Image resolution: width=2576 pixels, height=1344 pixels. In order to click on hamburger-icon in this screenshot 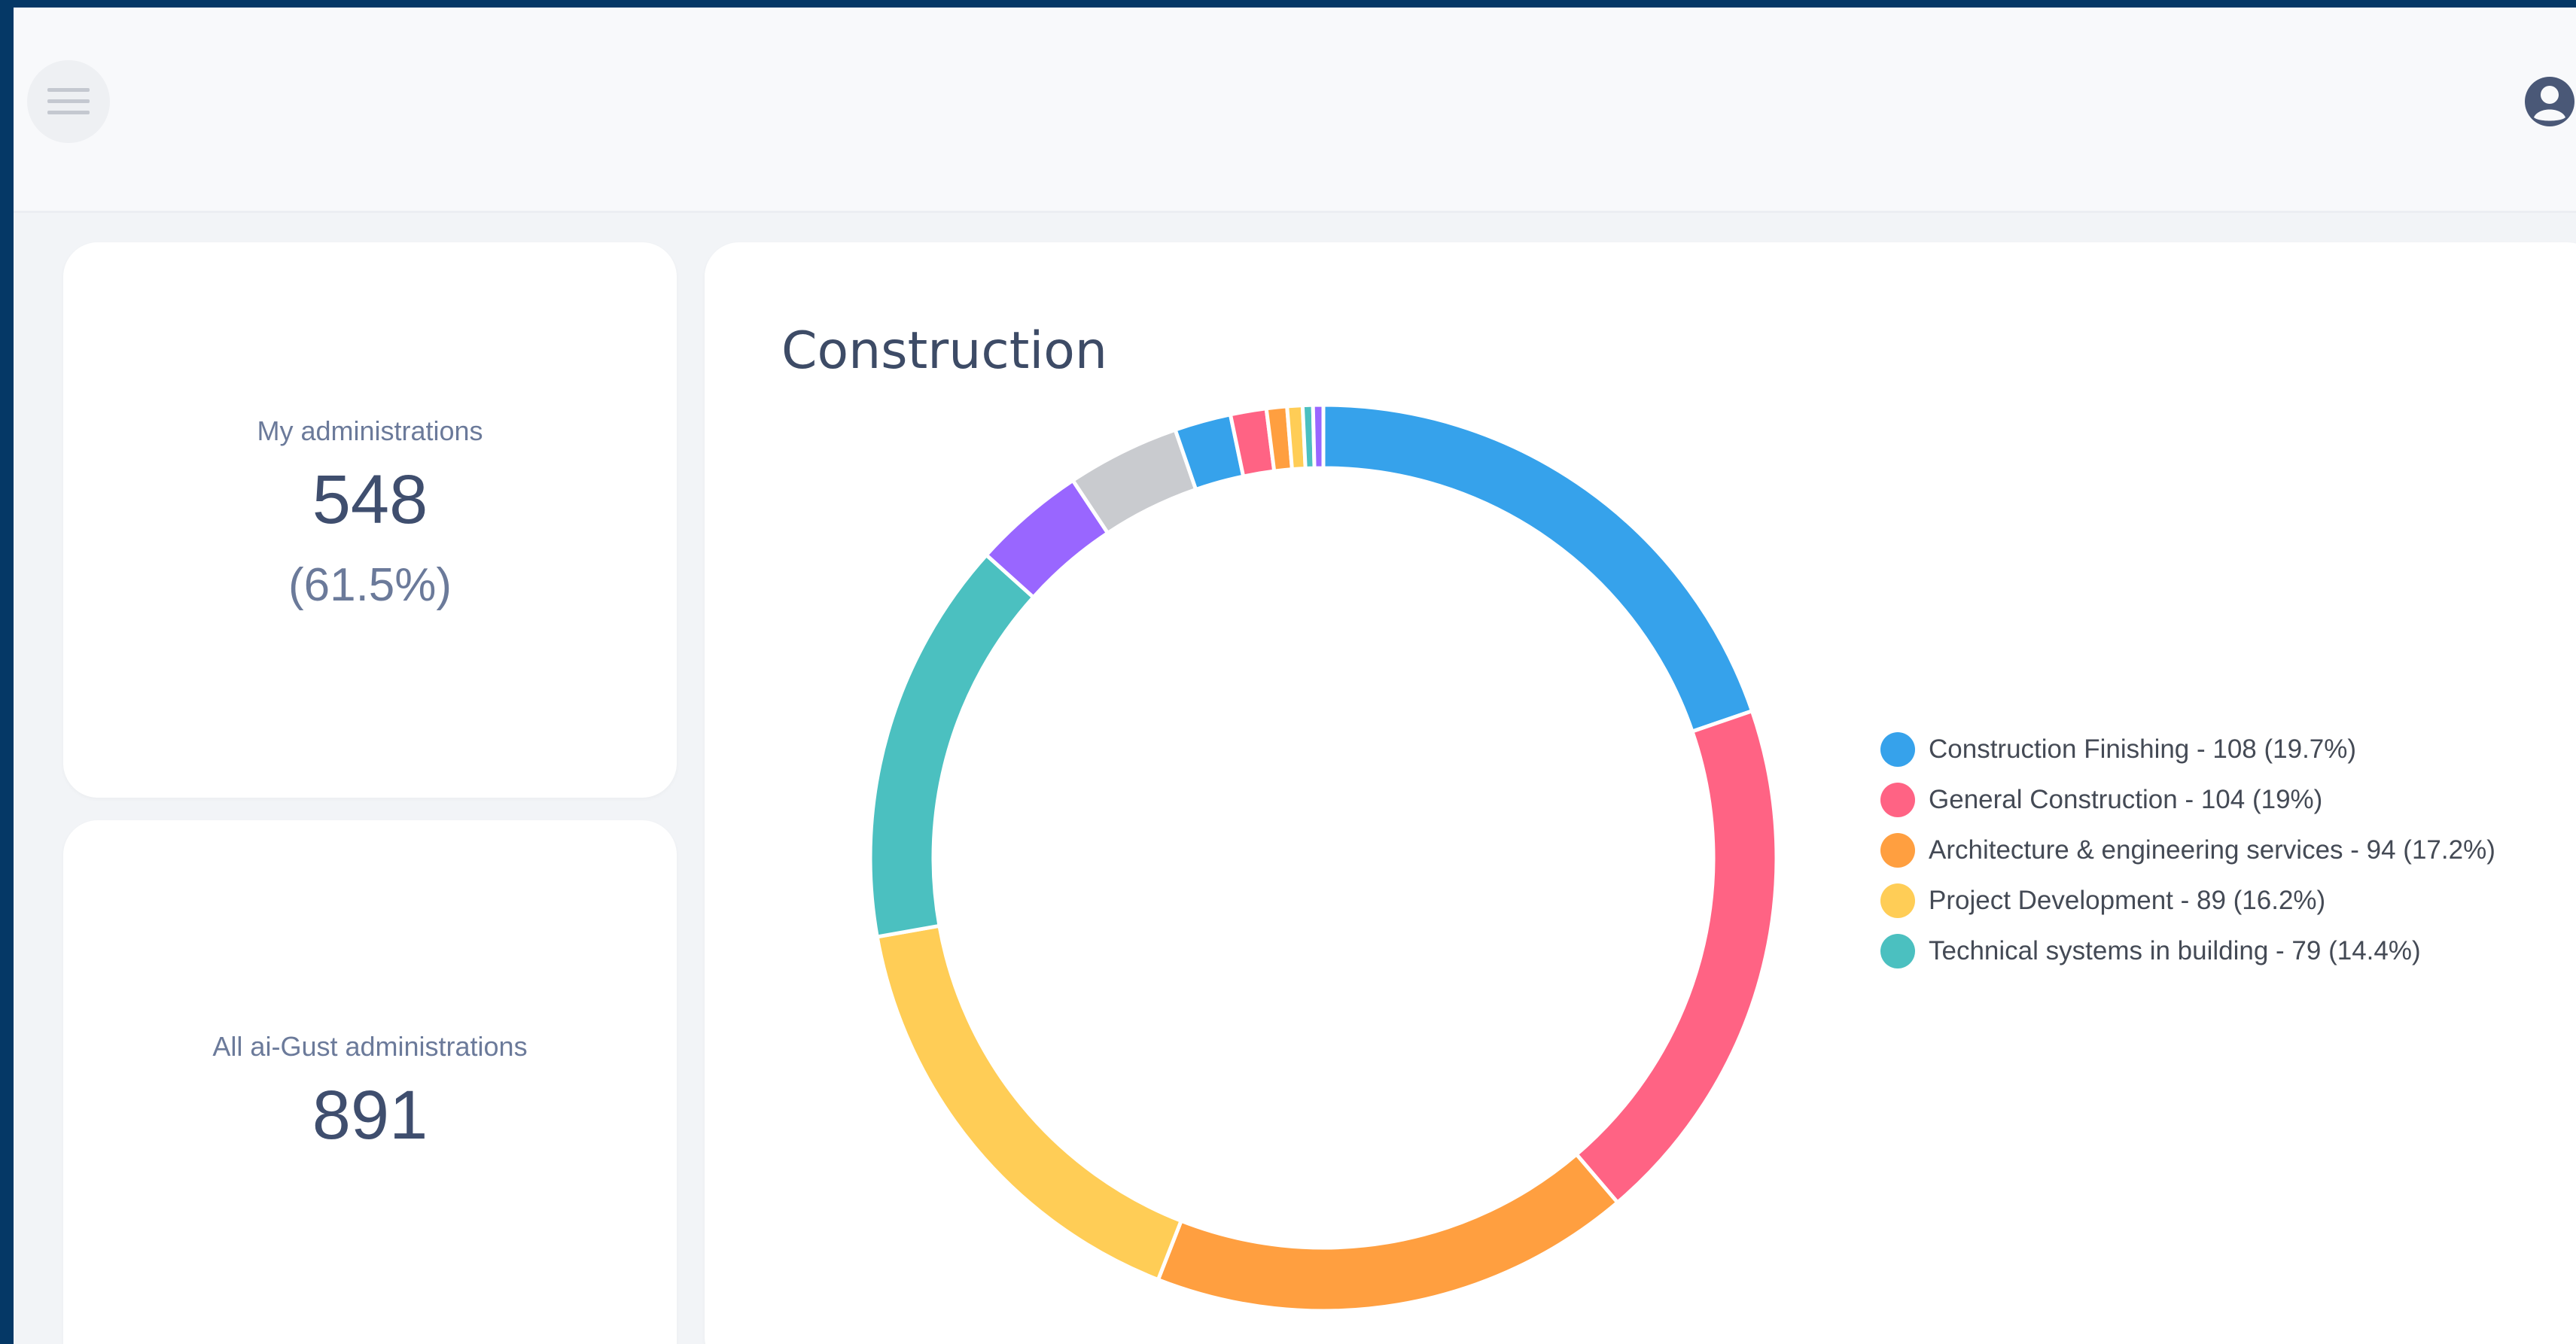, I will do `click(69, 101)`.